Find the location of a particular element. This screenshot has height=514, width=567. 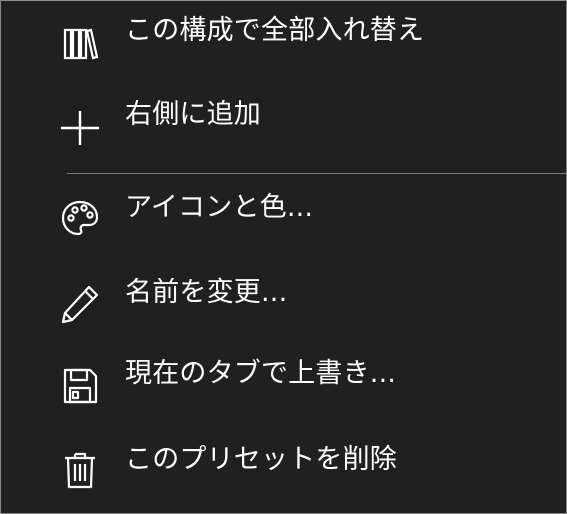

palette-icon is located at coordinates (80, 218).